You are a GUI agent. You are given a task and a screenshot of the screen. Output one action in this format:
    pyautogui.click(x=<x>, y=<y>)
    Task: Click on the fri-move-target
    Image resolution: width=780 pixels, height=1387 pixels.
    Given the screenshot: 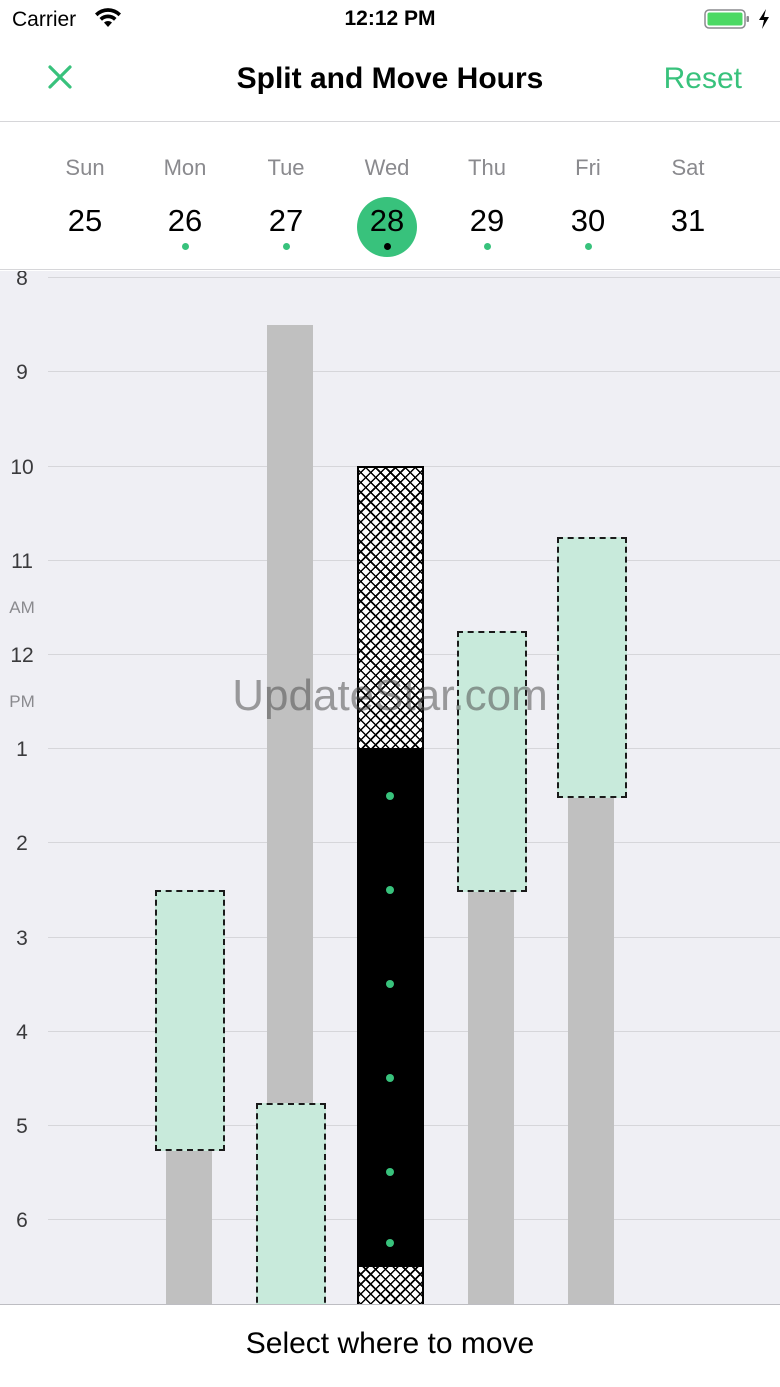 What is the action you would take?
    pyautogui.click(x=592, y=667)
    